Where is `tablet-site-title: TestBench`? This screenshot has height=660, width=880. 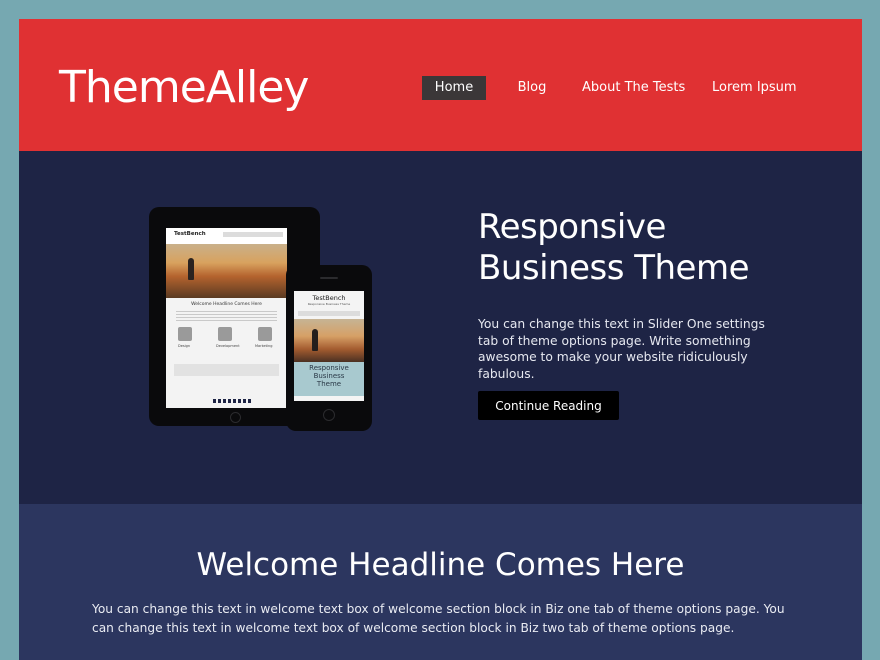
tablet-site-title: TestBench is located at coordinates (190, 234).